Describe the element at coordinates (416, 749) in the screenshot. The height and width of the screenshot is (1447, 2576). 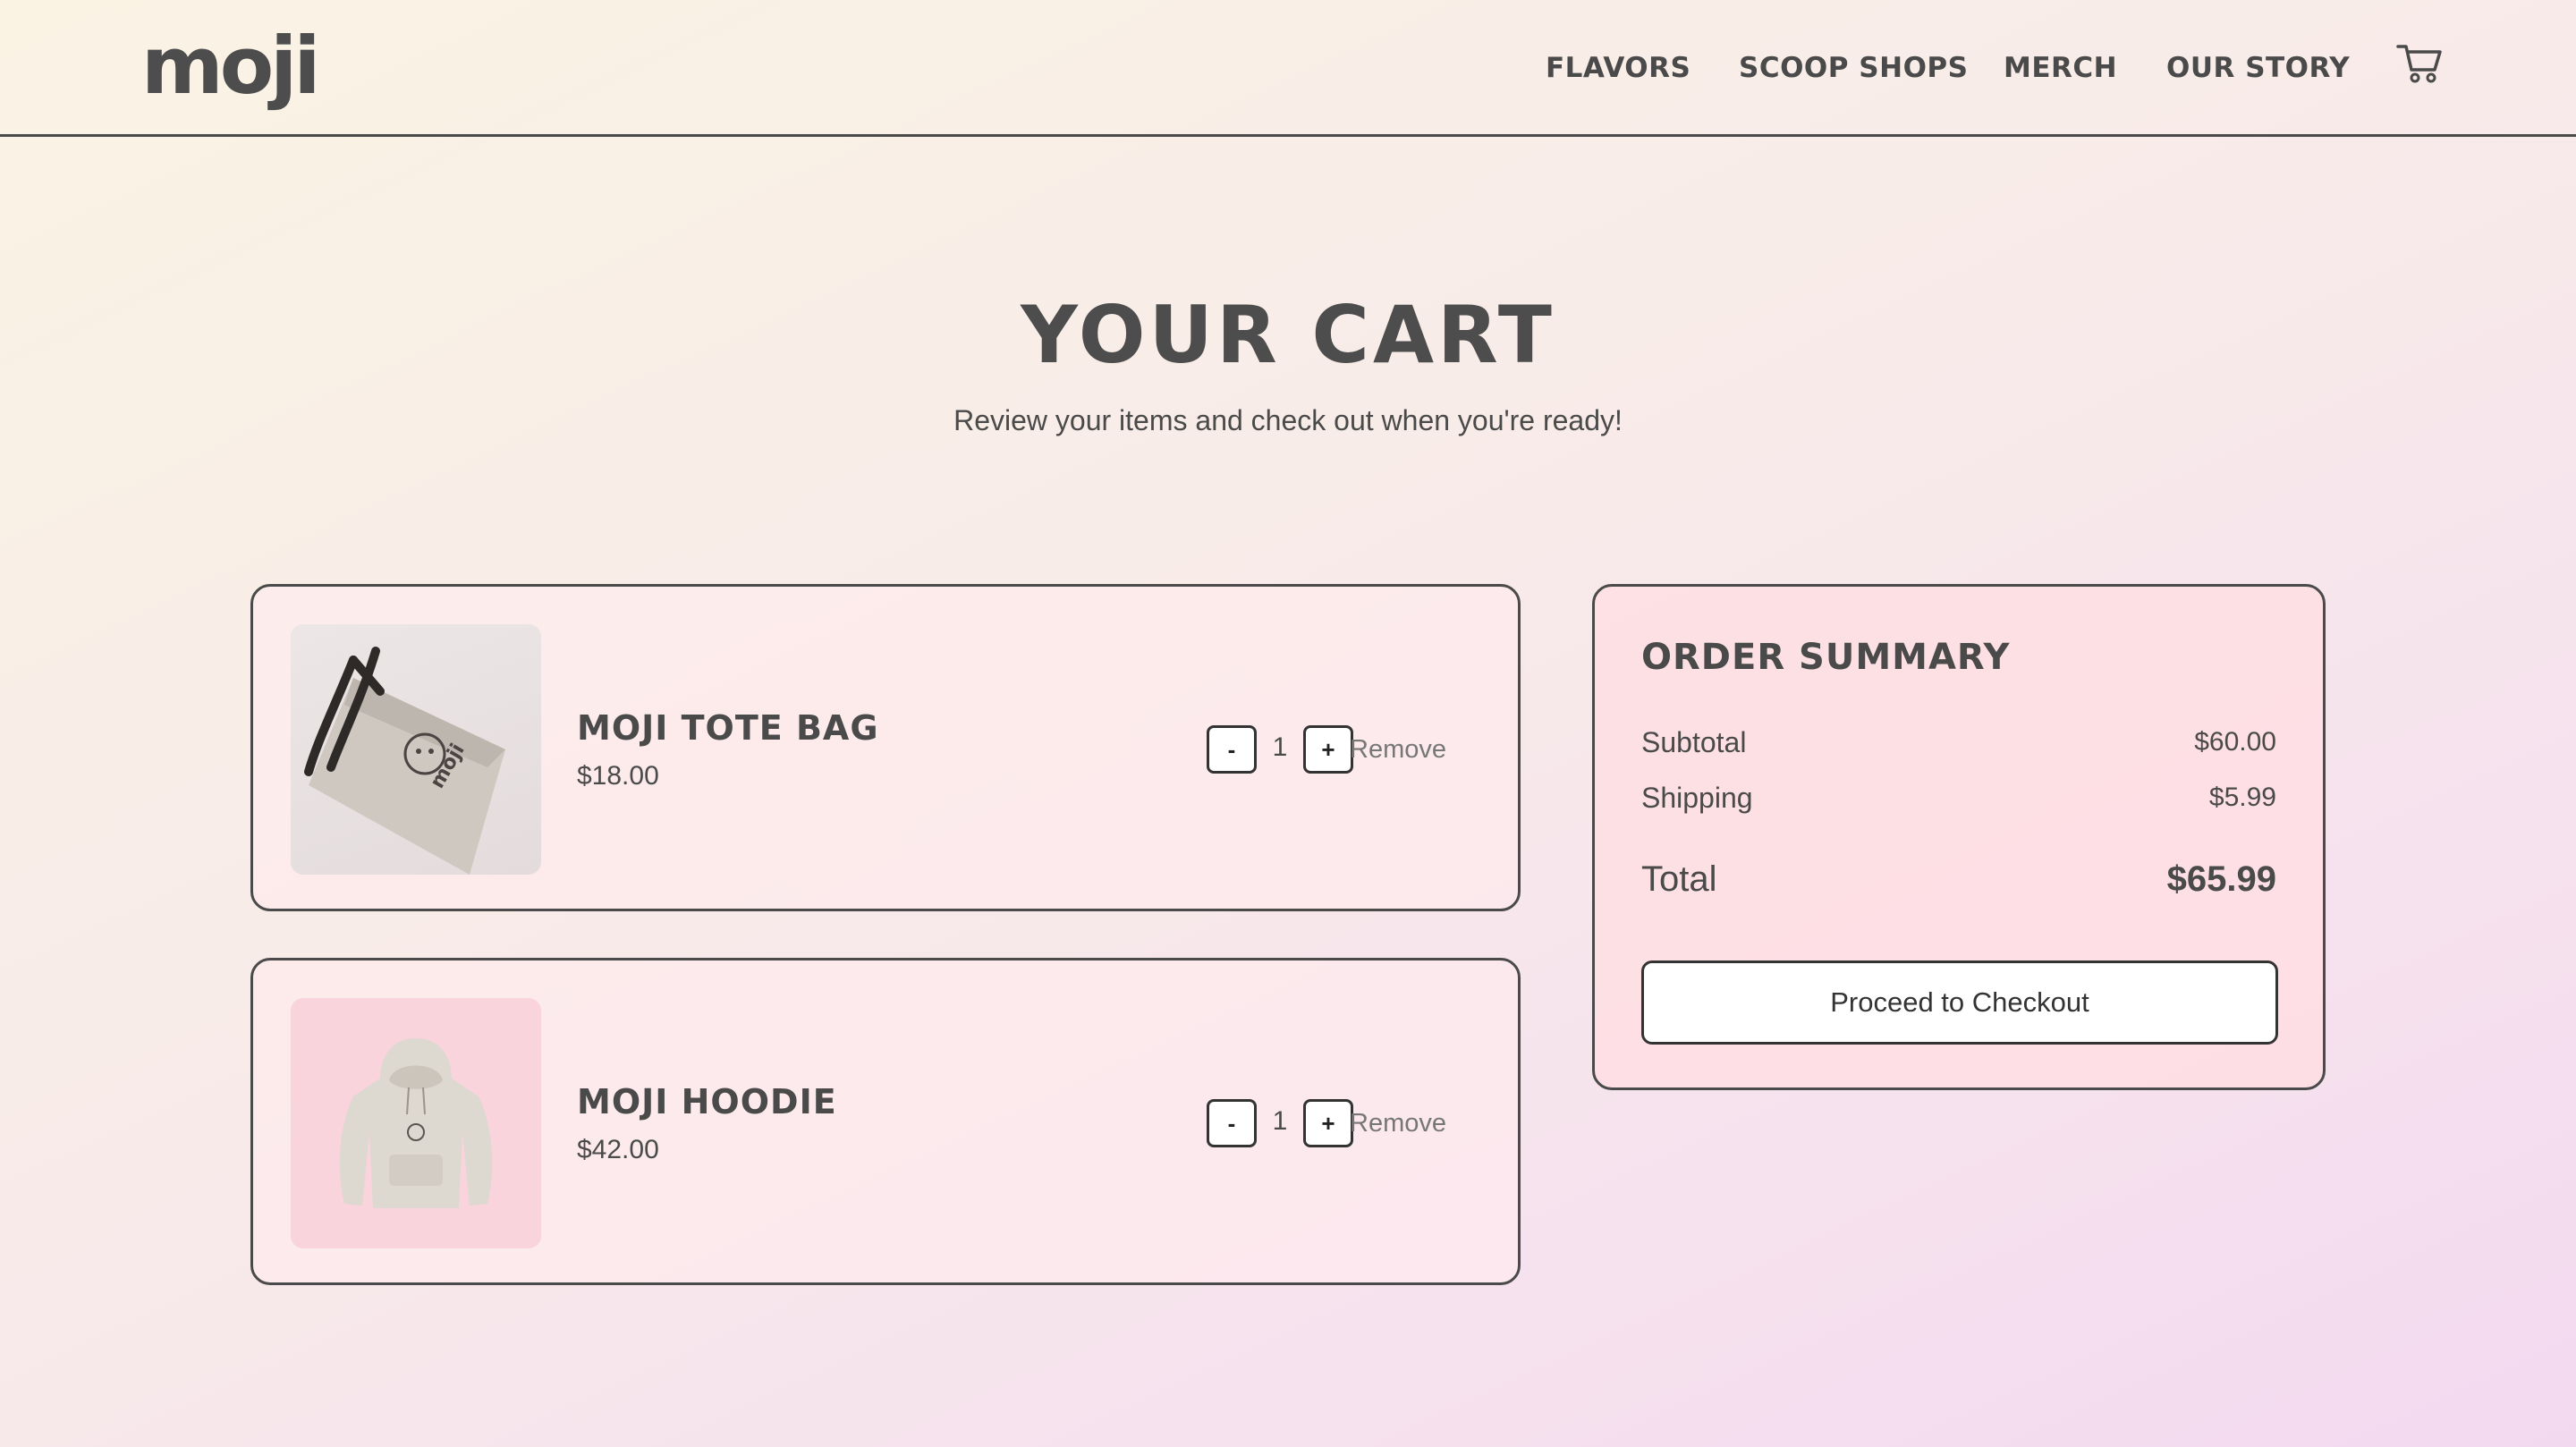
I see `tote-bag-image: moji` at that location.